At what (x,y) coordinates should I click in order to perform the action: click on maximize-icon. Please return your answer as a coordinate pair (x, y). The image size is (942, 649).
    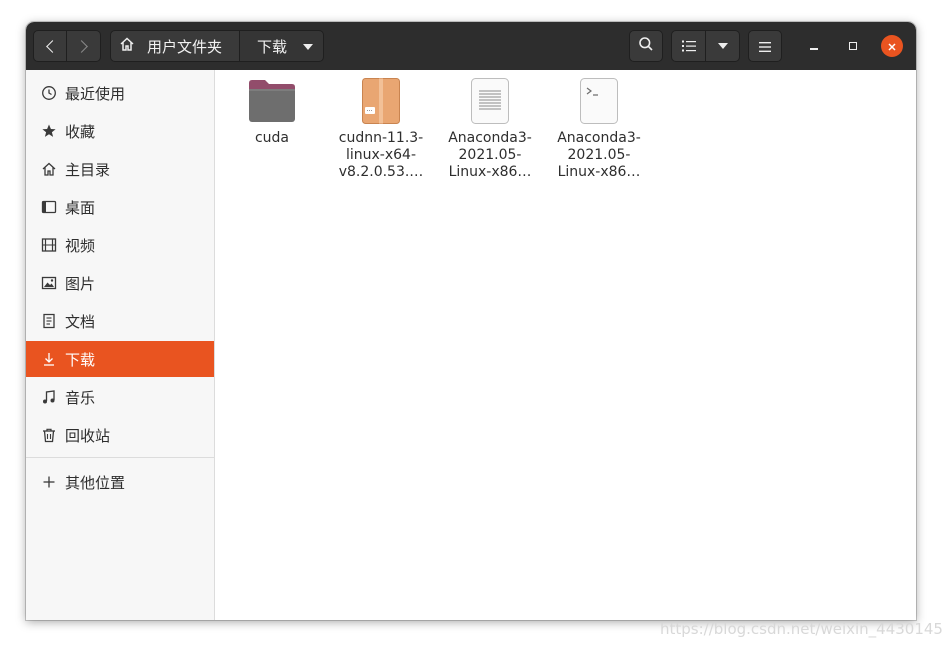
    Looking at the image, I should click on (853, 46).